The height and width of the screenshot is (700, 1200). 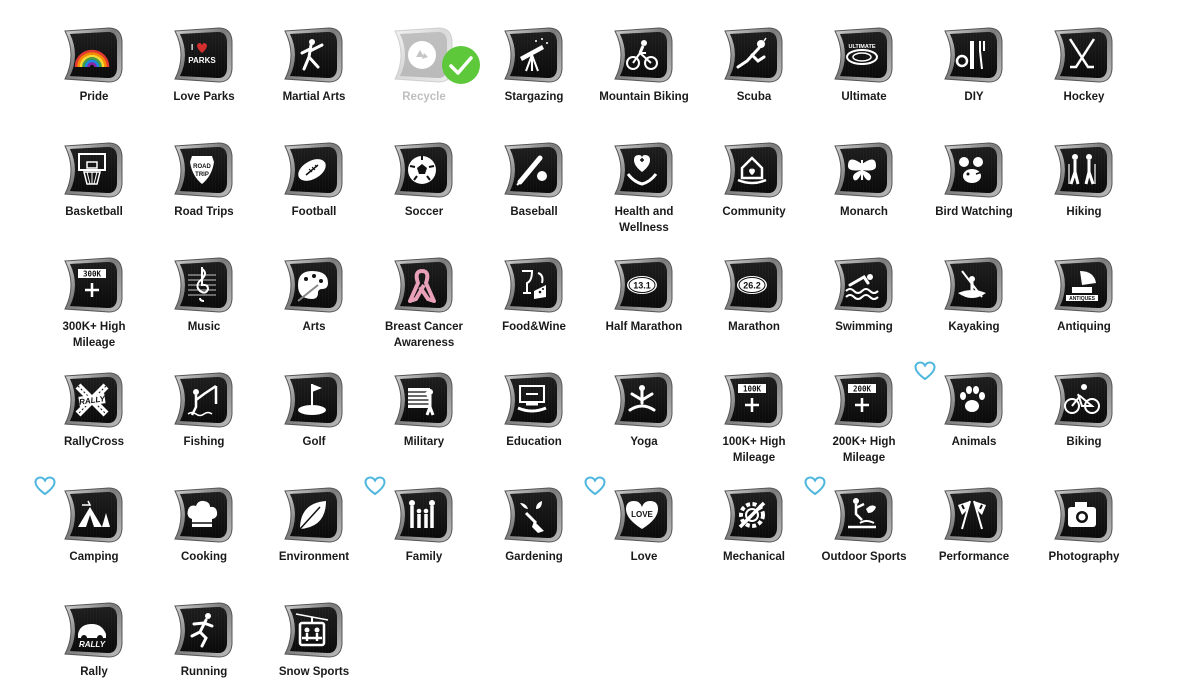 I want to click on badge-tile-health-and-wellness: Health and Wellness, so click(x=644, y=198).